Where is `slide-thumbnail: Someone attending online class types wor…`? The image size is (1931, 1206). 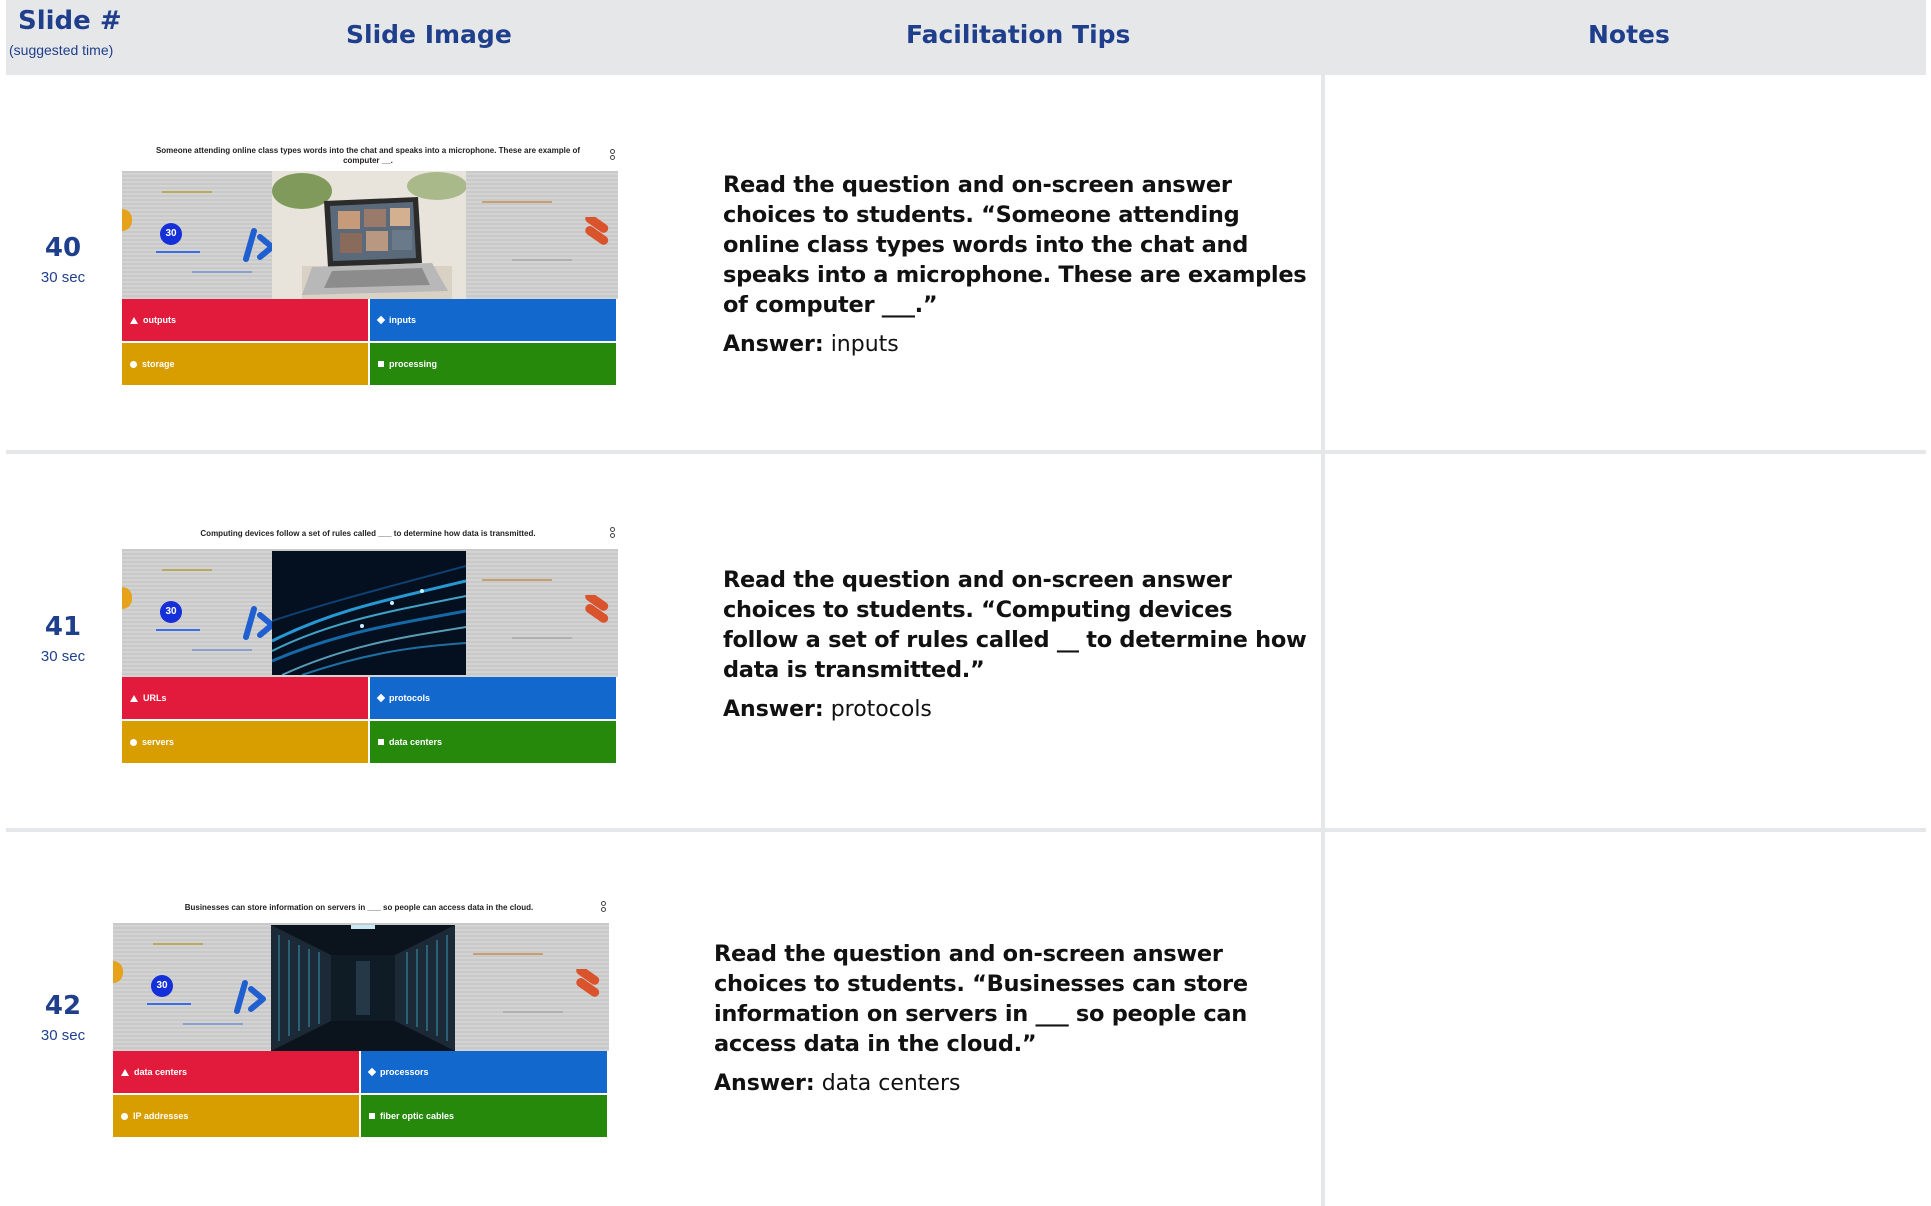
slide-thumbnail: Someone attending online class types wor… is located at coordinates (370, 270).